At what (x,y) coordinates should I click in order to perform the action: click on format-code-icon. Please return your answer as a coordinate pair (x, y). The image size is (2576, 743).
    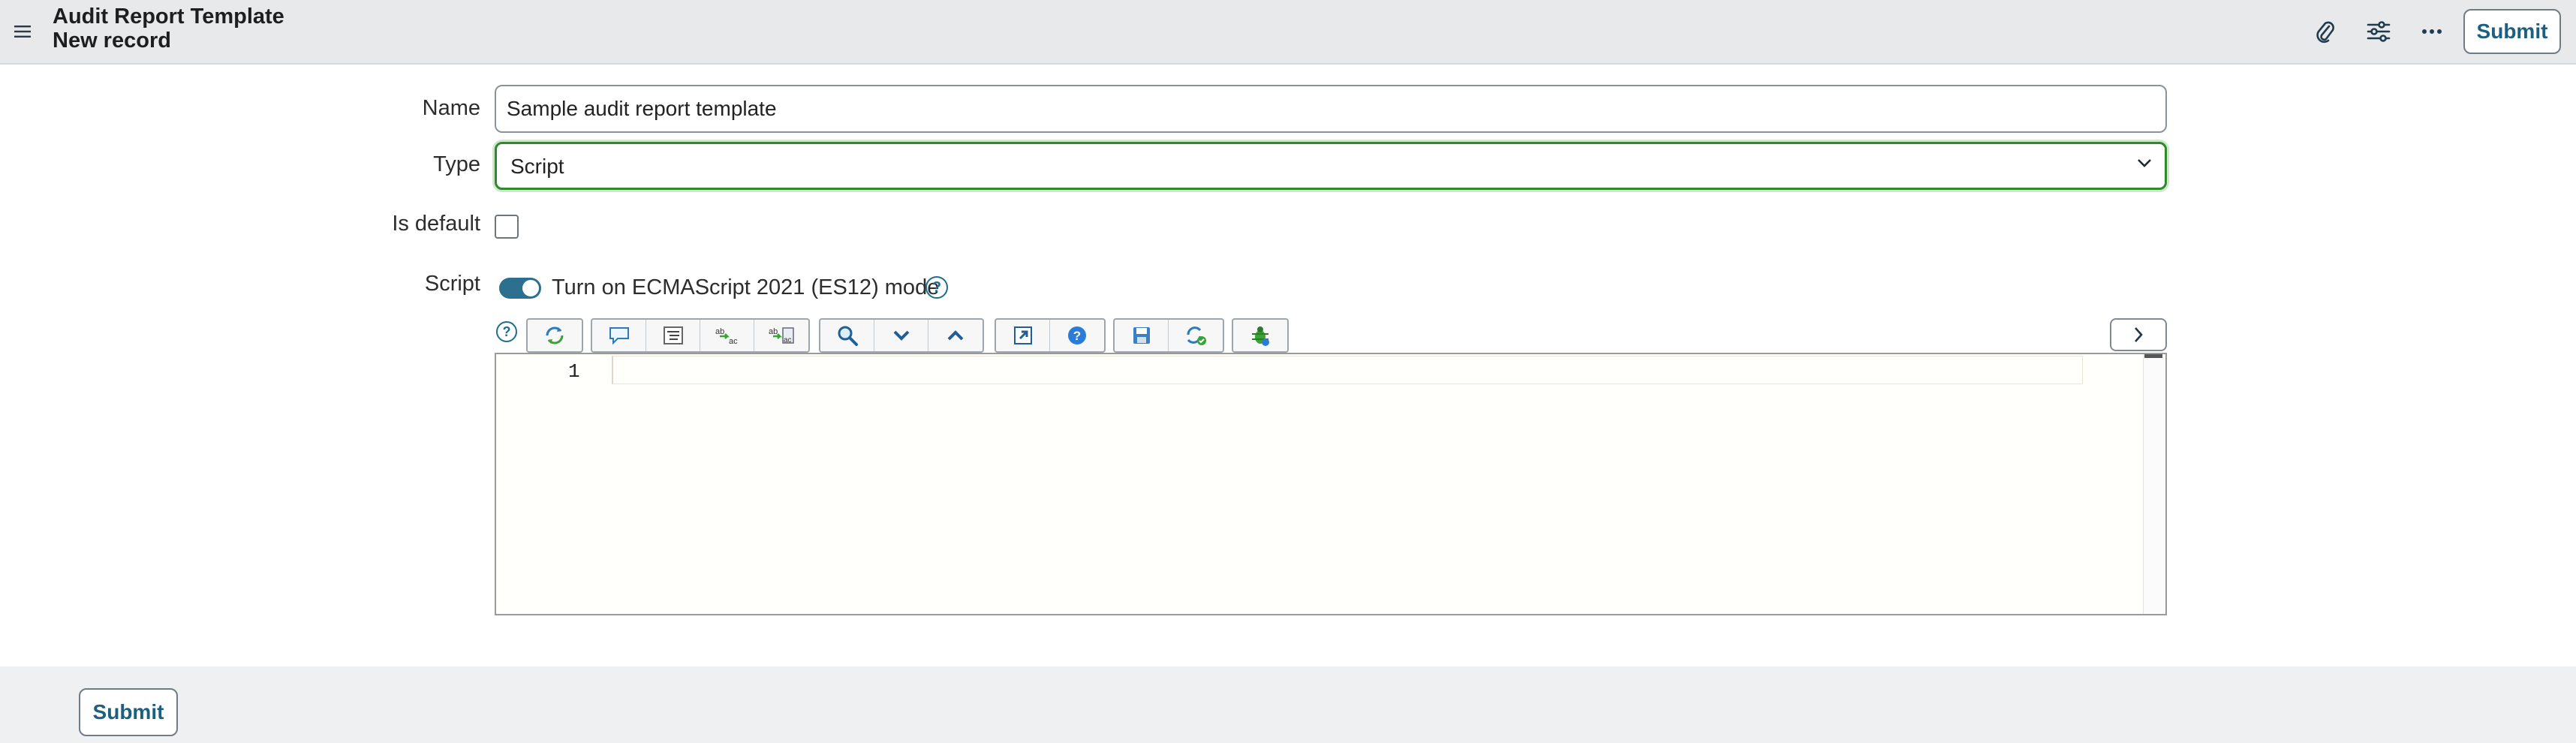
    Looking at the image, I should click on (673, 335).